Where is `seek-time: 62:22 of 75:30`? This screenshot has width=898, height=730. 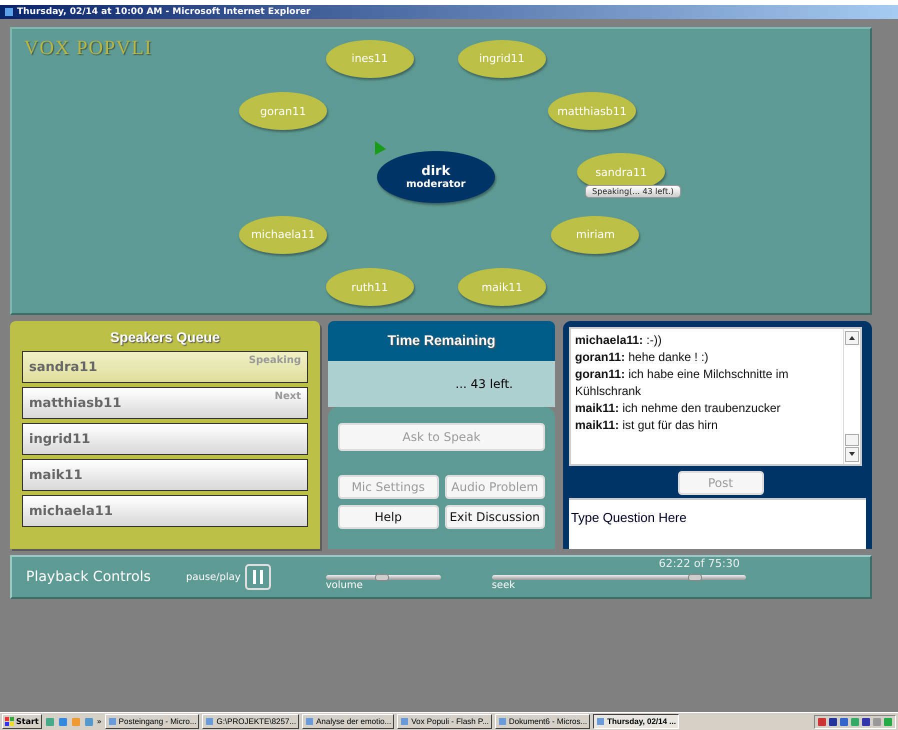
seek-time: 62:22 of 75:30 is located at coordinates (699, 563).